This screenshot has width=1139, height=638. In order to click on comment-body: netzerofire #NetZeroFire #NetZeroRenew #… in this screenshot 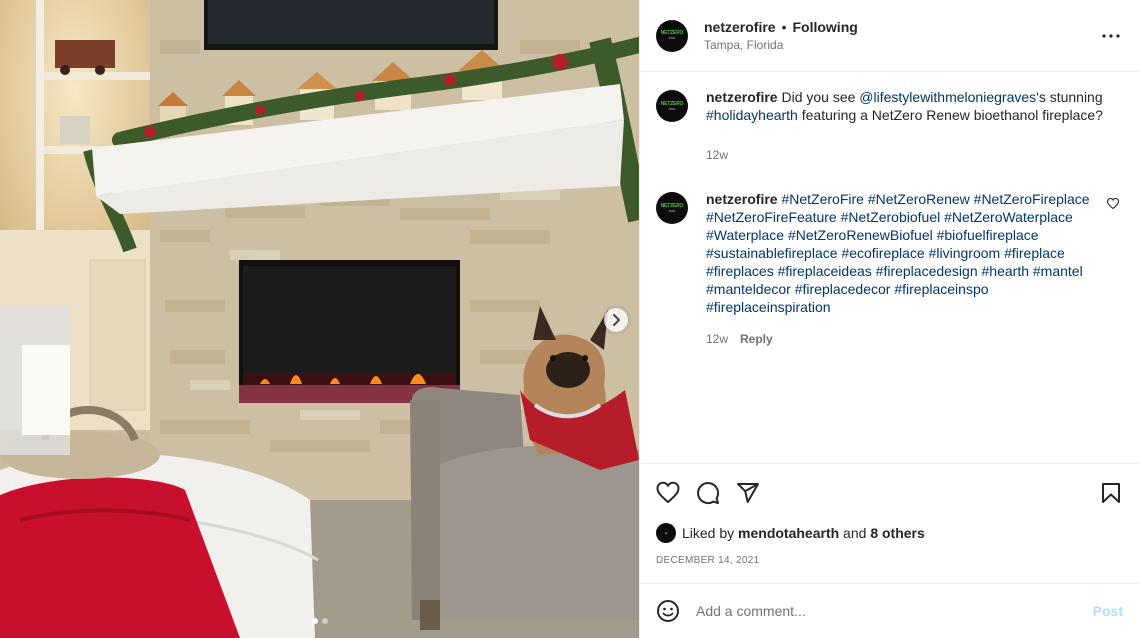, I will do `click(902, 269)`.